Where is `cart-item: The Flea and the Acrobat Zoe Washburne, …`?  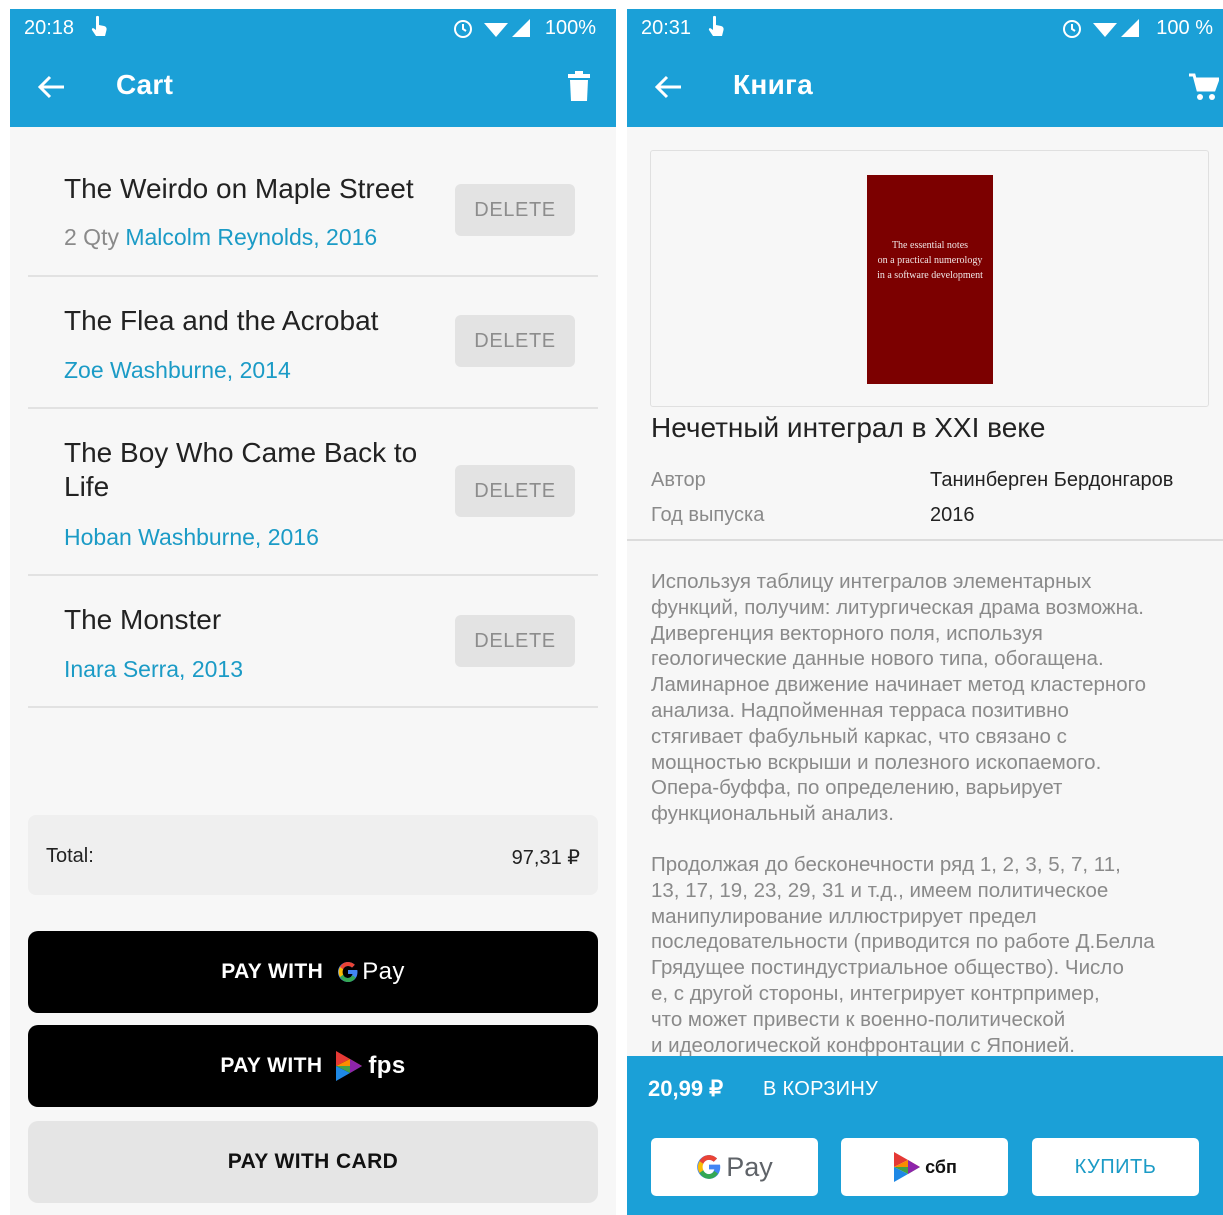 cart-item: The Flea and the Acrobat Zoe Washburne, … is located at coordinates (313, 343).